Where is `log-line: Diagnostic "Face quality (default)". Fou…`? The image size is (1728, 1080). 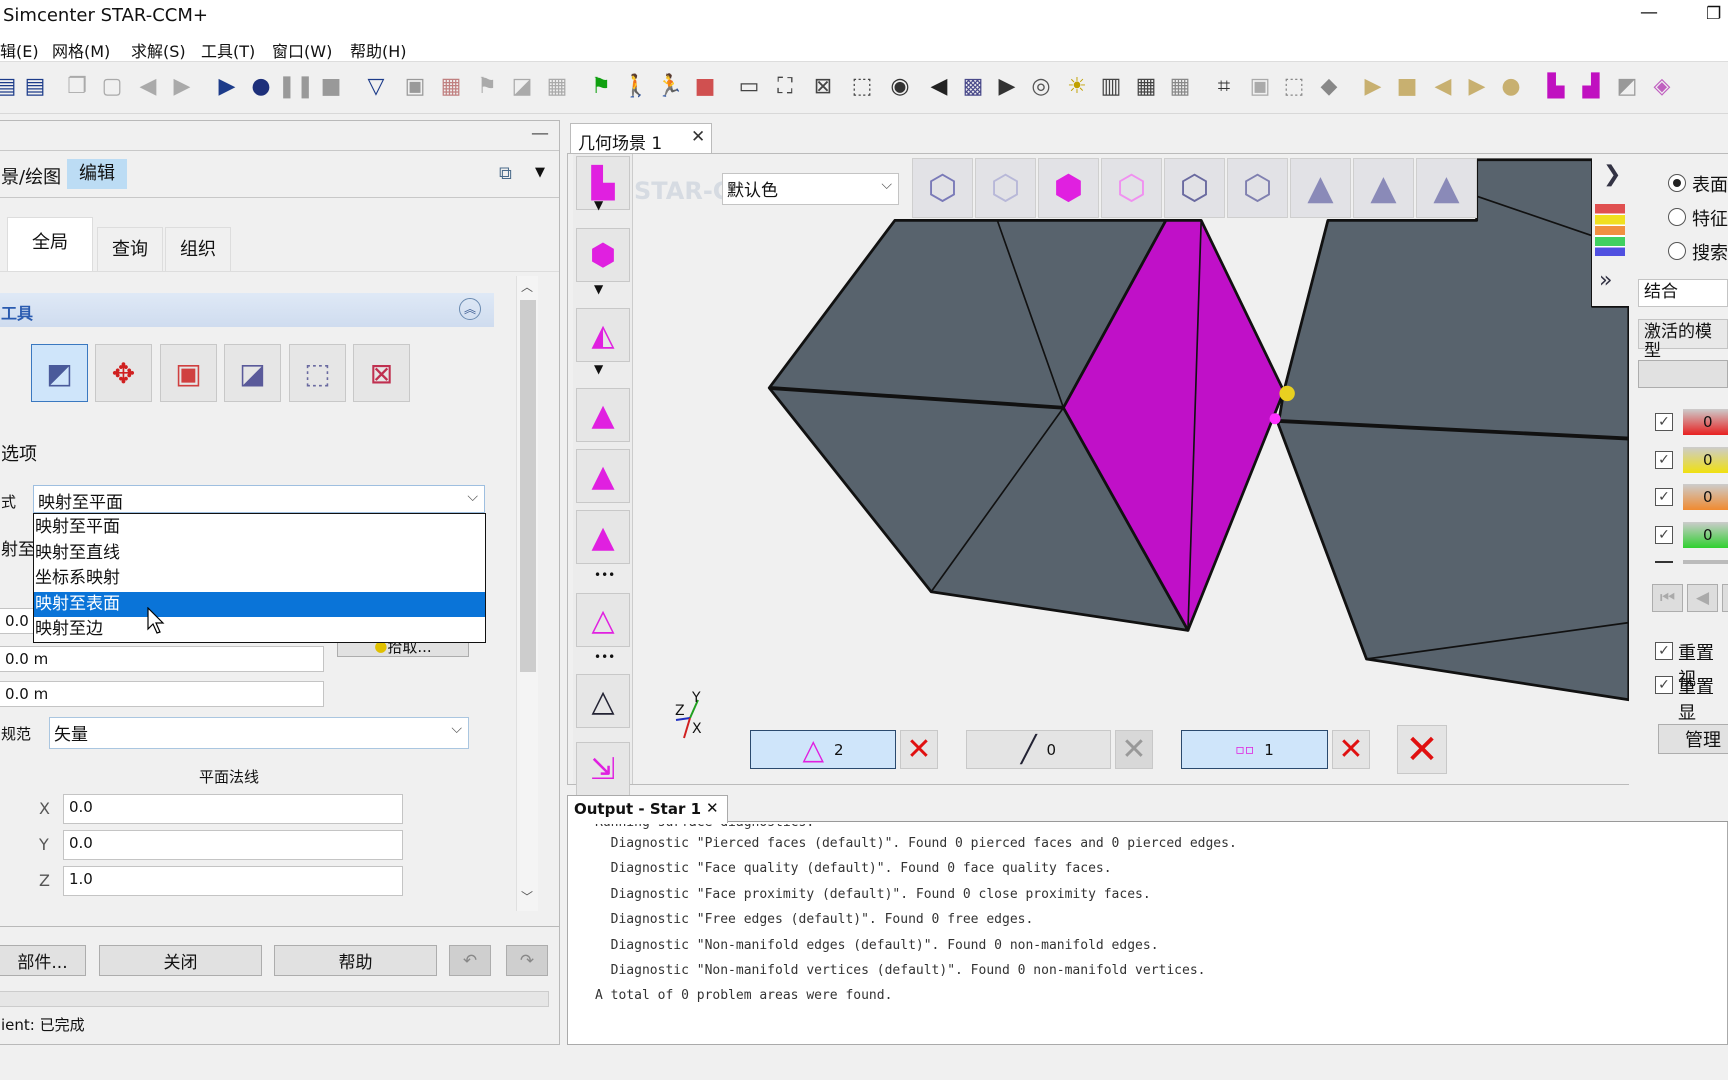 log-line: Diagnostic "Face quality (default)". Fou… is located at coordinates (853, 869).